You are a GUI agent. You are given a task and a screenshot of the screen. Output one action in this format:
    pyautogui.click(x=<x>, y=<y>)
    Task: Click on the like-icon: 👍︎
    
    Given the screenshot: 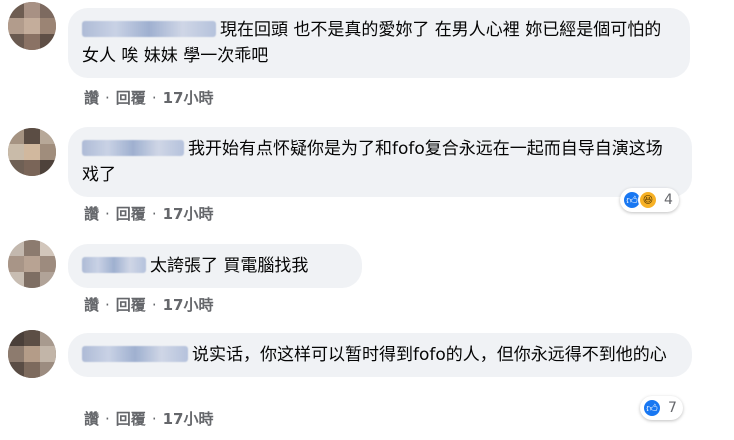 What is the action you would take?
    pyautogui.click(x=652, y=408)
    